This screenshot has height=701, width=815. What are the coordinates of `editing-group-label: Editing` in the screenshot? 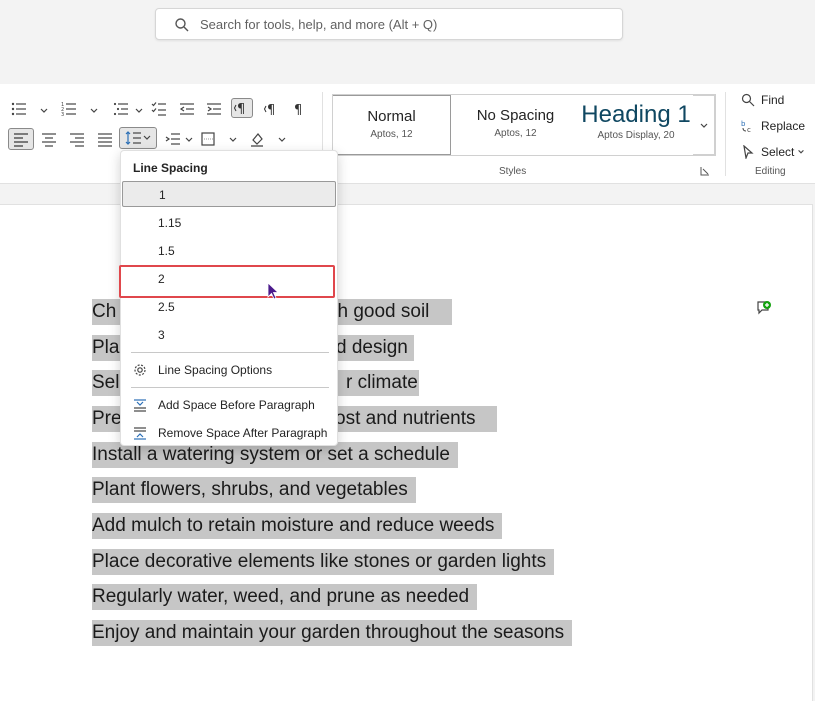 It's located at (770, 171).